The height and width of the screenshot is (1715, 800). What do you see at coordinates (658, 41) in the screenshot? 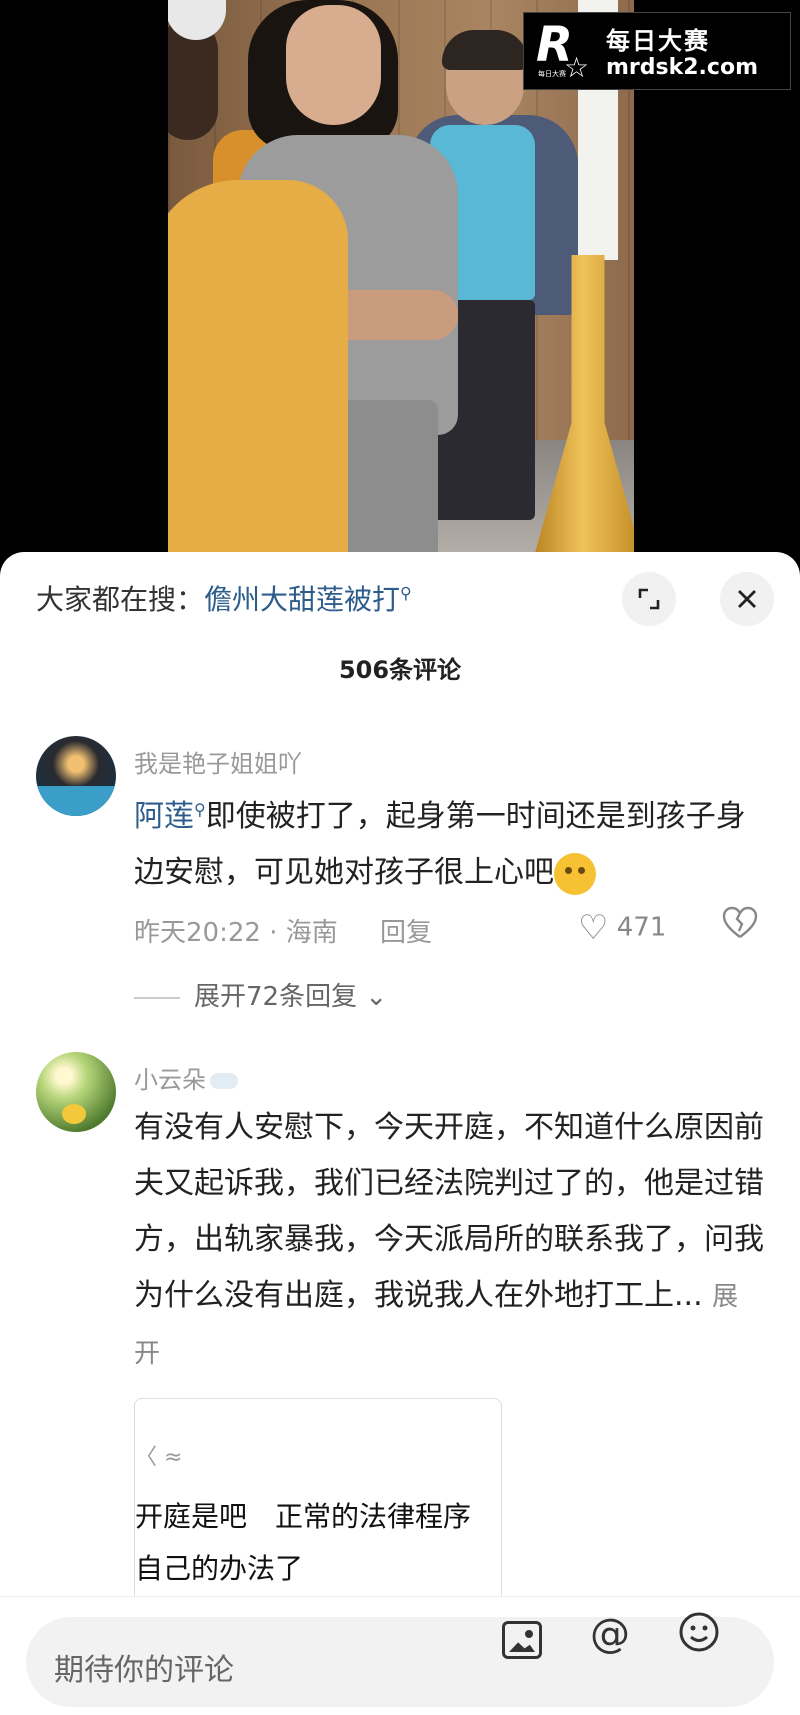
I see `watermark-brand: 每日大赛` at bounding box center [658, 41].